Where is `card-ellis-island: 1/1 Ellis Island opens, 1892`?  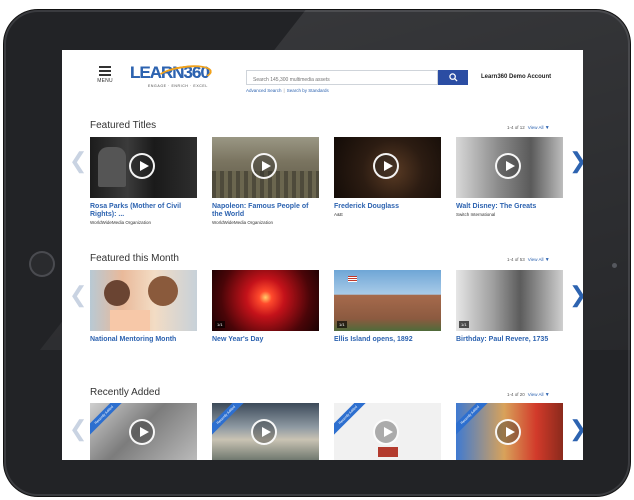 card-ellis-island: 1/1 Ellis Island opens, 1892 is located at coordinates (387, 307).